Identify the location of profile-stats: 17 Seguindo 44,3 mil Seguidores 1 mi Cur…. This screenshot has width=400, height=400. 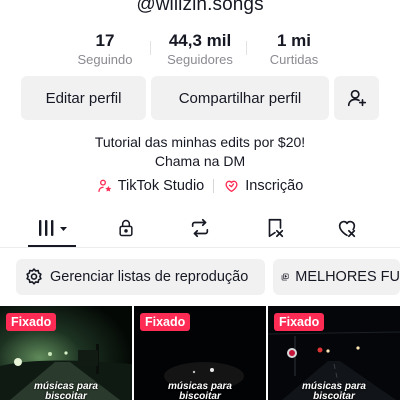
(200, 51).